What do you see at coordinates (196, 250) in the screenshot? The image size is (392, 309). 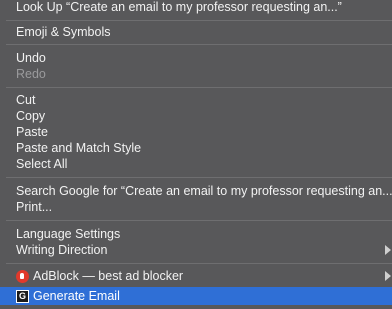 I see `menu-item-writing-direction: Writing Direction` at bounding box center [196, 250].